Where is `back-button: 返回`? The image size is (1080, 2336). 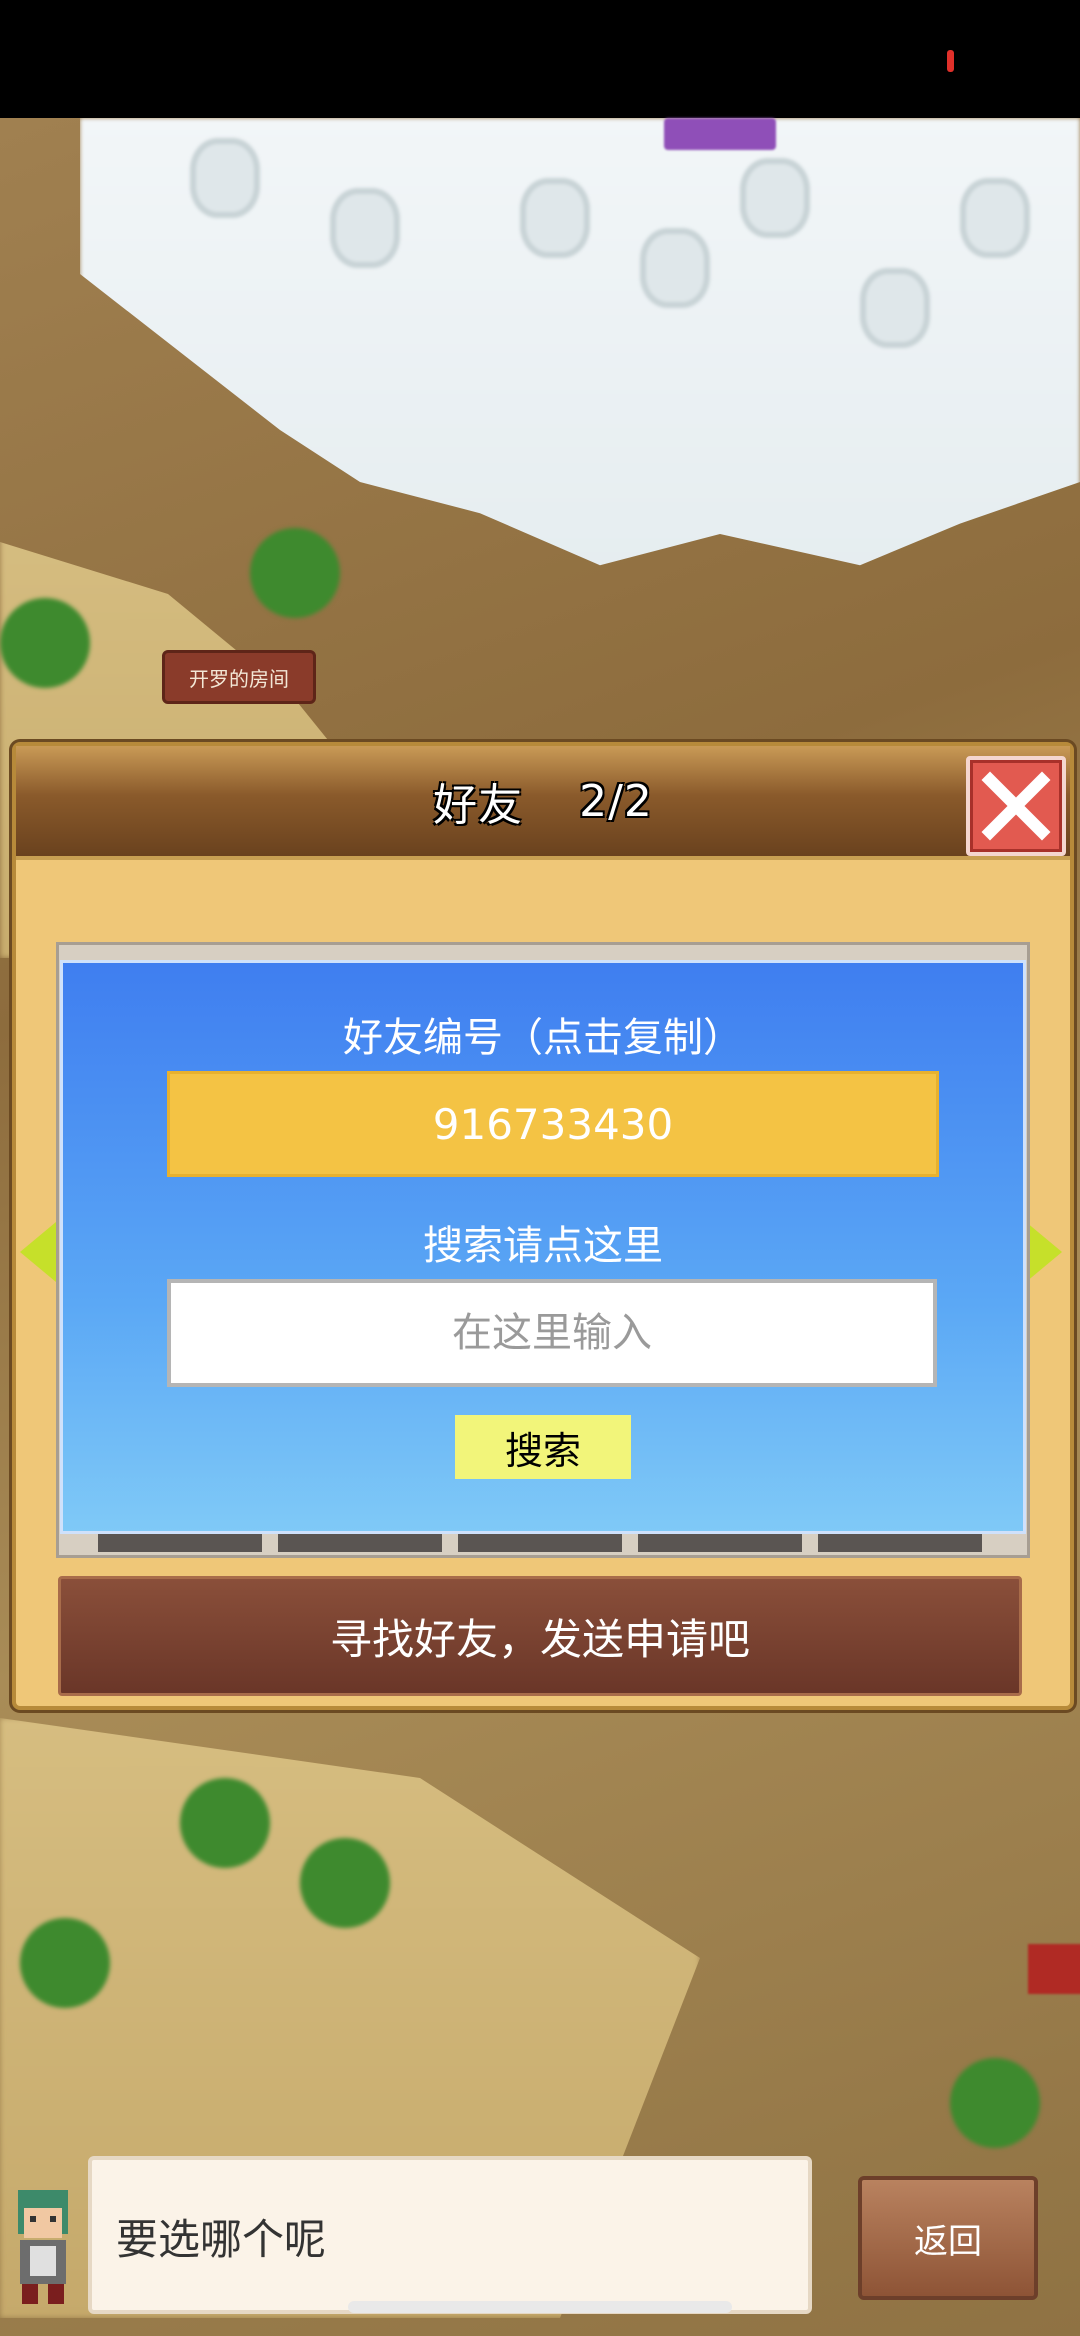
back-button: 返回 is located at coordinates (948, 2238).